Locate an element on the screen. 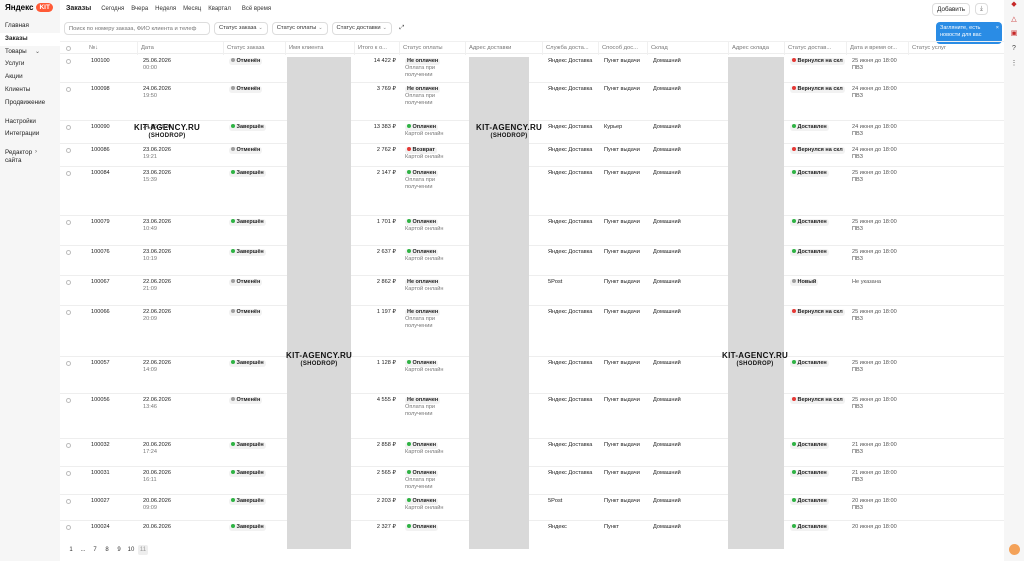 The height and width of the screenshot is (561, 1024). order-number: 100032 is located at coordinates (112, 445).